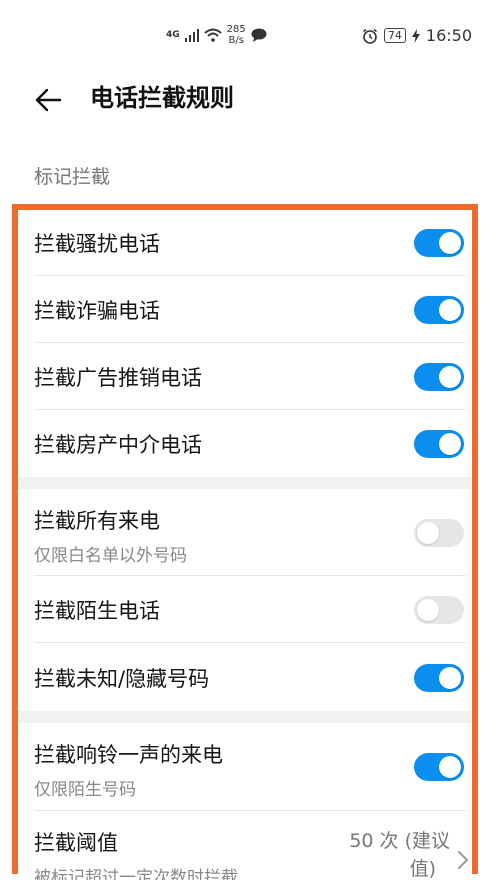  I want to click on network-speed: 285 B/s, so click(236, 35).